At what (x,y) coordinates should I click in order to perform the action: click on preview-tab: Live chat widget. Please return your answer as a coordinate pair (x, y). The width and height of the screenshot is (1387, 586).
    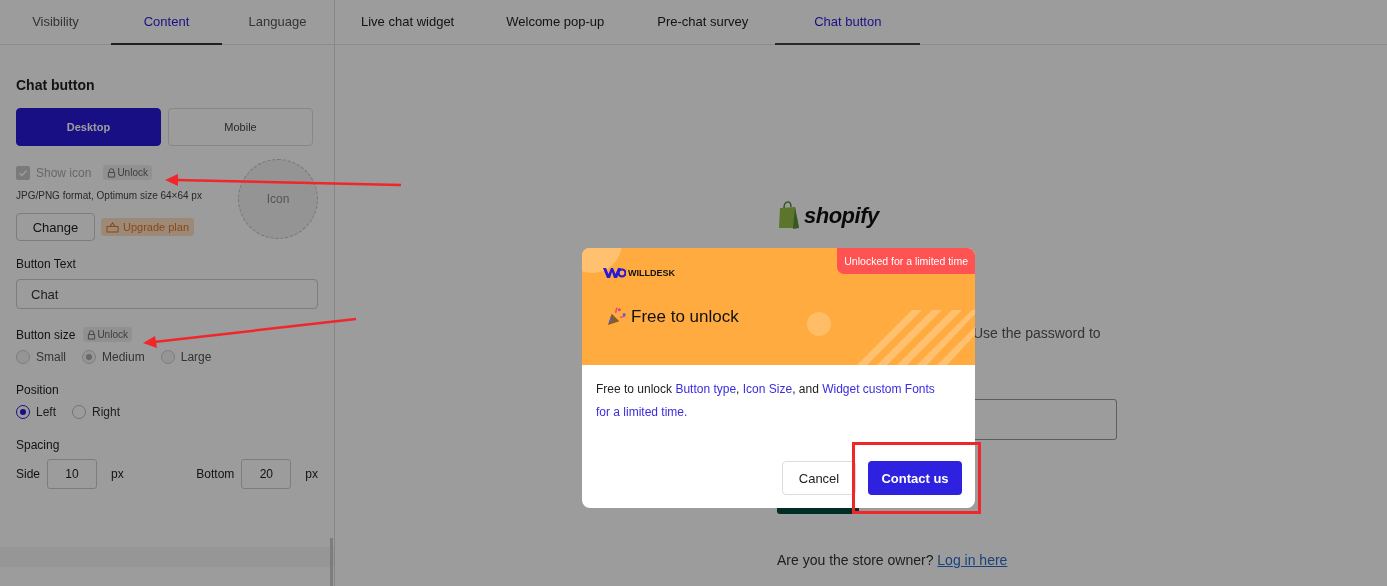
    Looking at the image, I should click on (408, 22).